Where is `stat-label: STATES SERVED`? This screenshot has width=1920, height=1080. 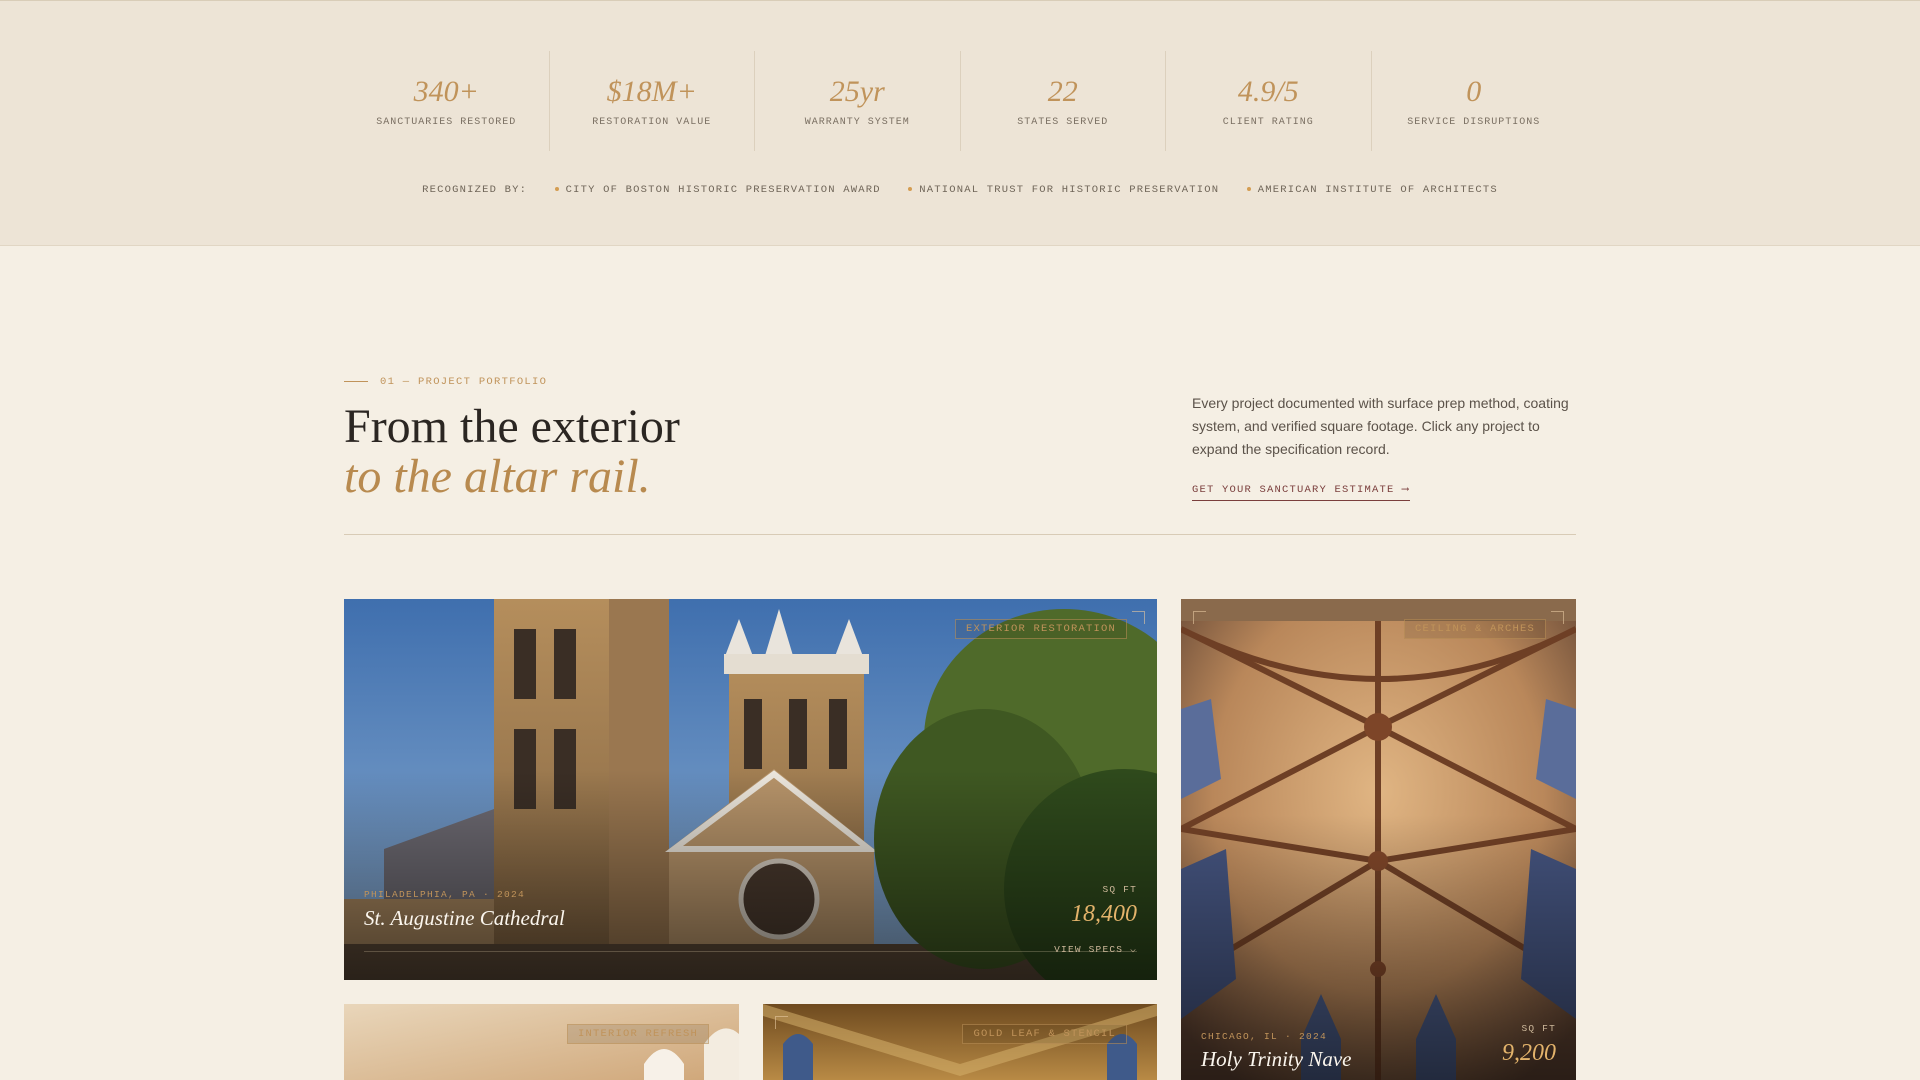 stat-label: STATES SERVED is located at coordinates (1063, 122).